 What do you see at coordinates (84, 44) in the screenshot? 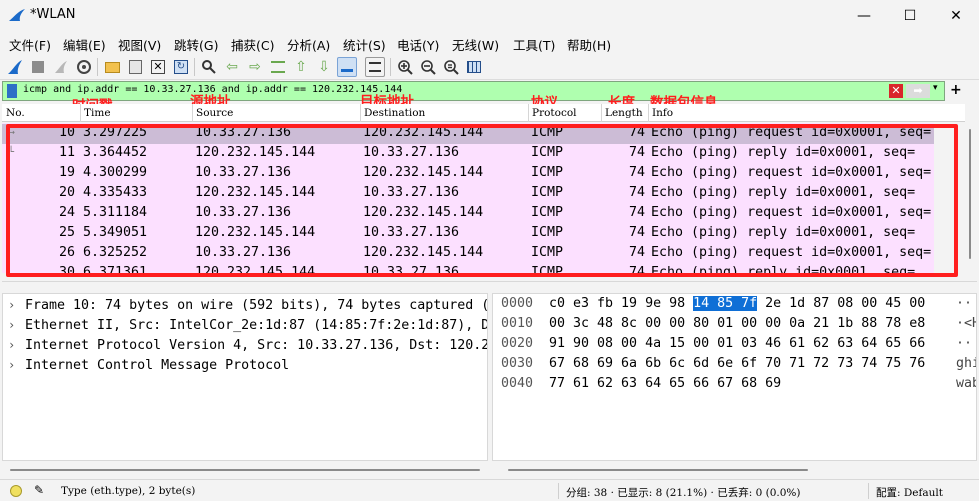
I see `menu-edit: 编辑(E)` at bounding box center [84, 44].